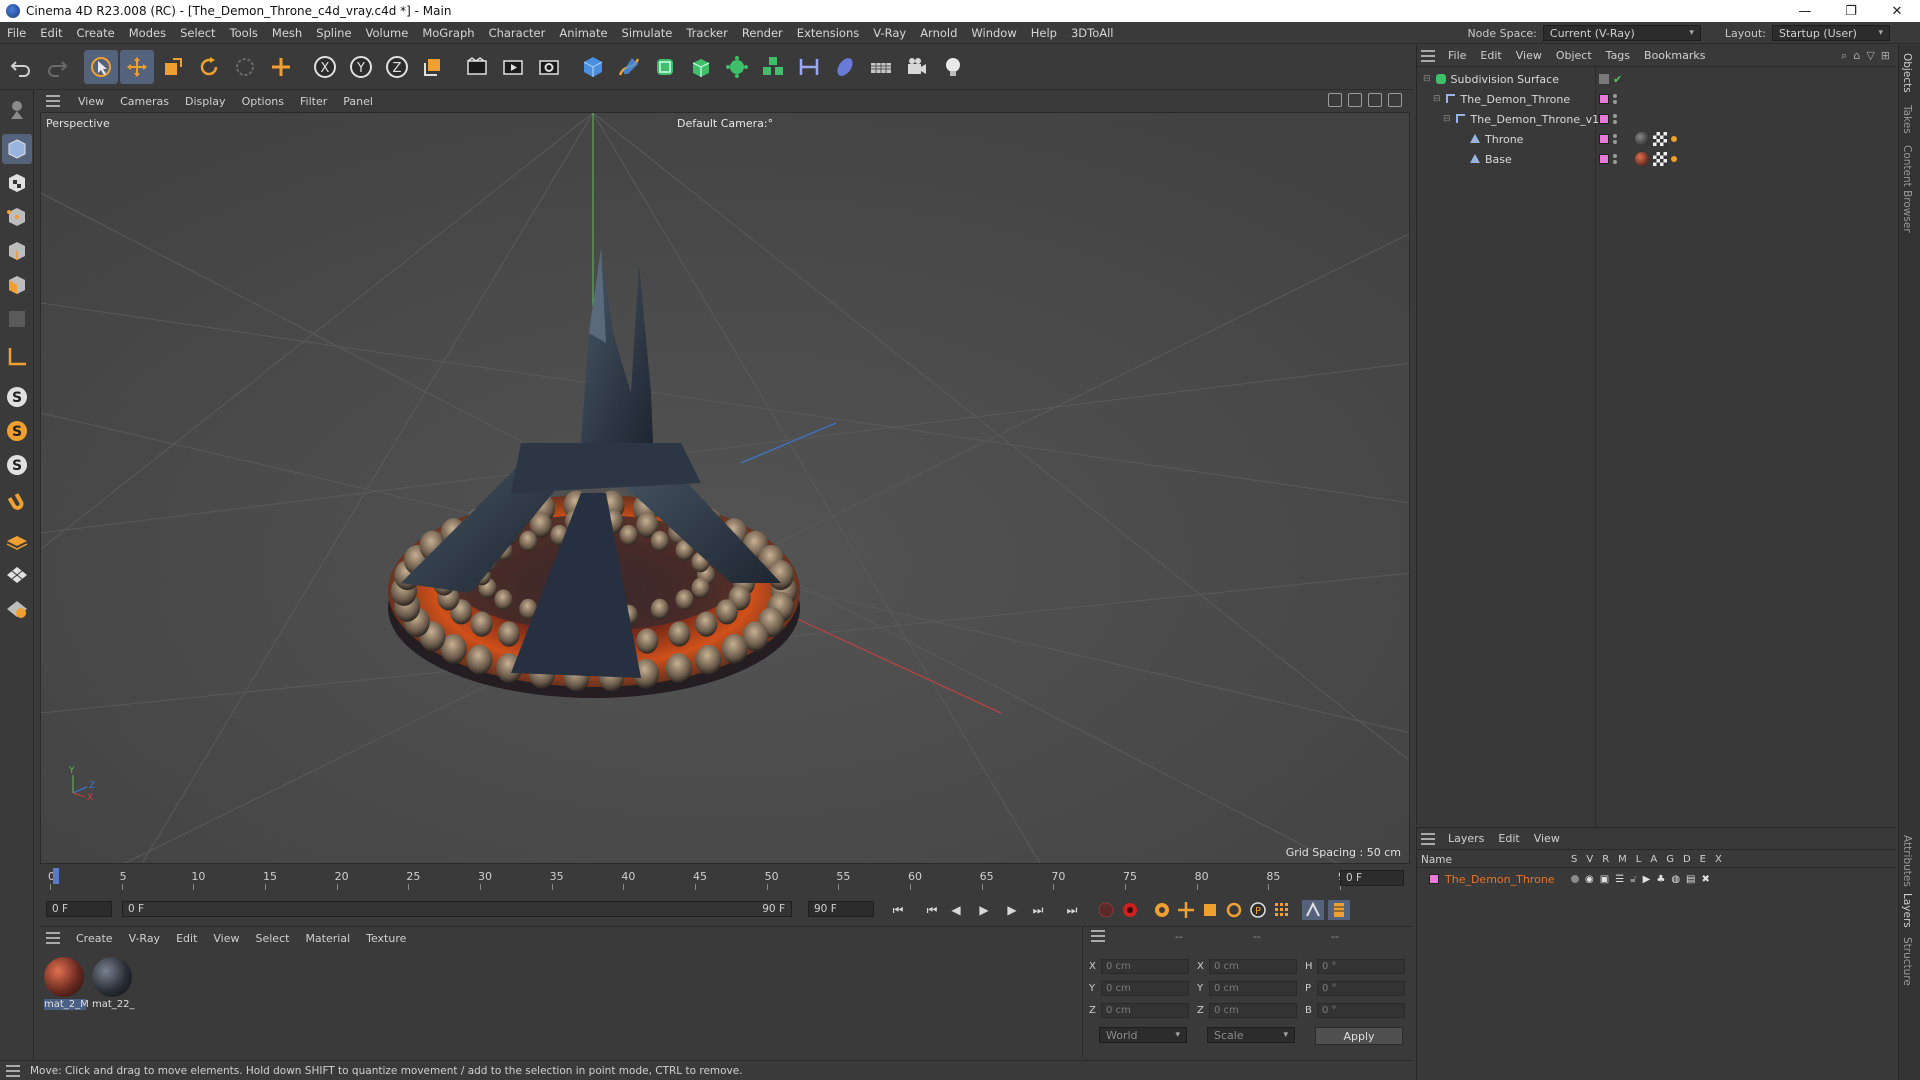  Describe the element at coordinates (1907, 910) in the screenshot. I see `tab-layers: Layers` at that location.